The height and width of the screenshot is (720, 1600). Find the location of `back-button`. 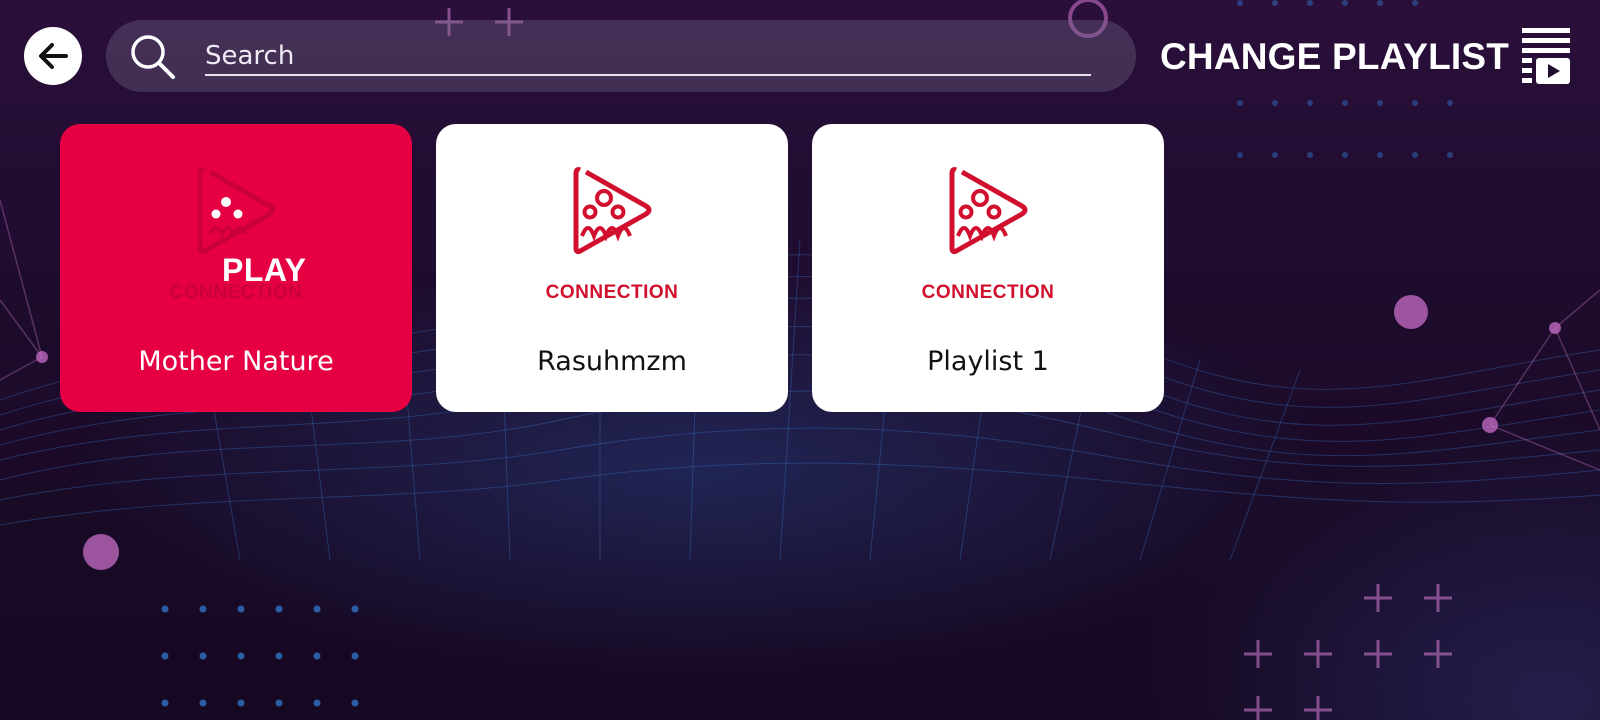

back-button is located at coordinates (53, 56).